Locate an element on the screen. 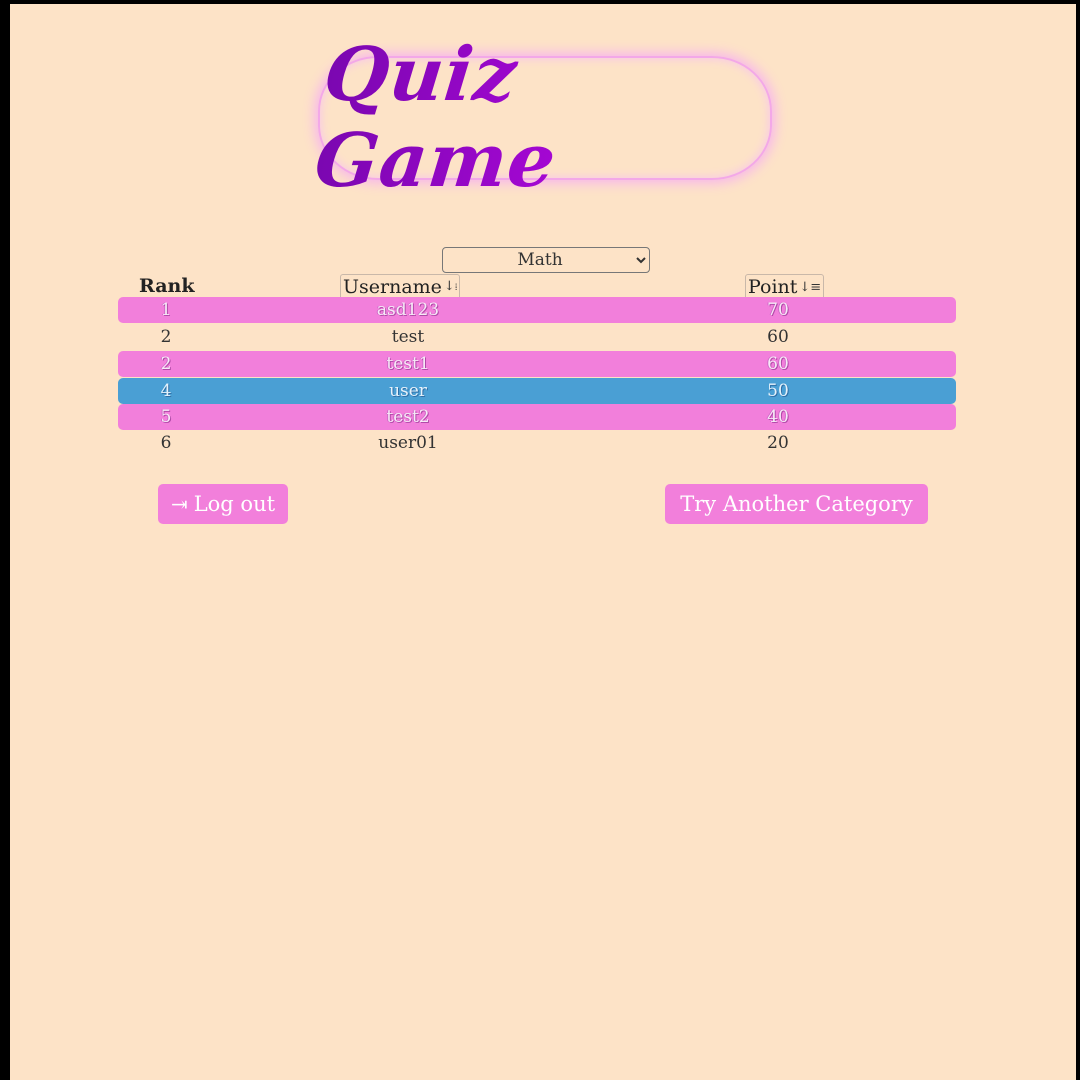  table-row: 5 test2 40 is located at coordinates (537, 417).